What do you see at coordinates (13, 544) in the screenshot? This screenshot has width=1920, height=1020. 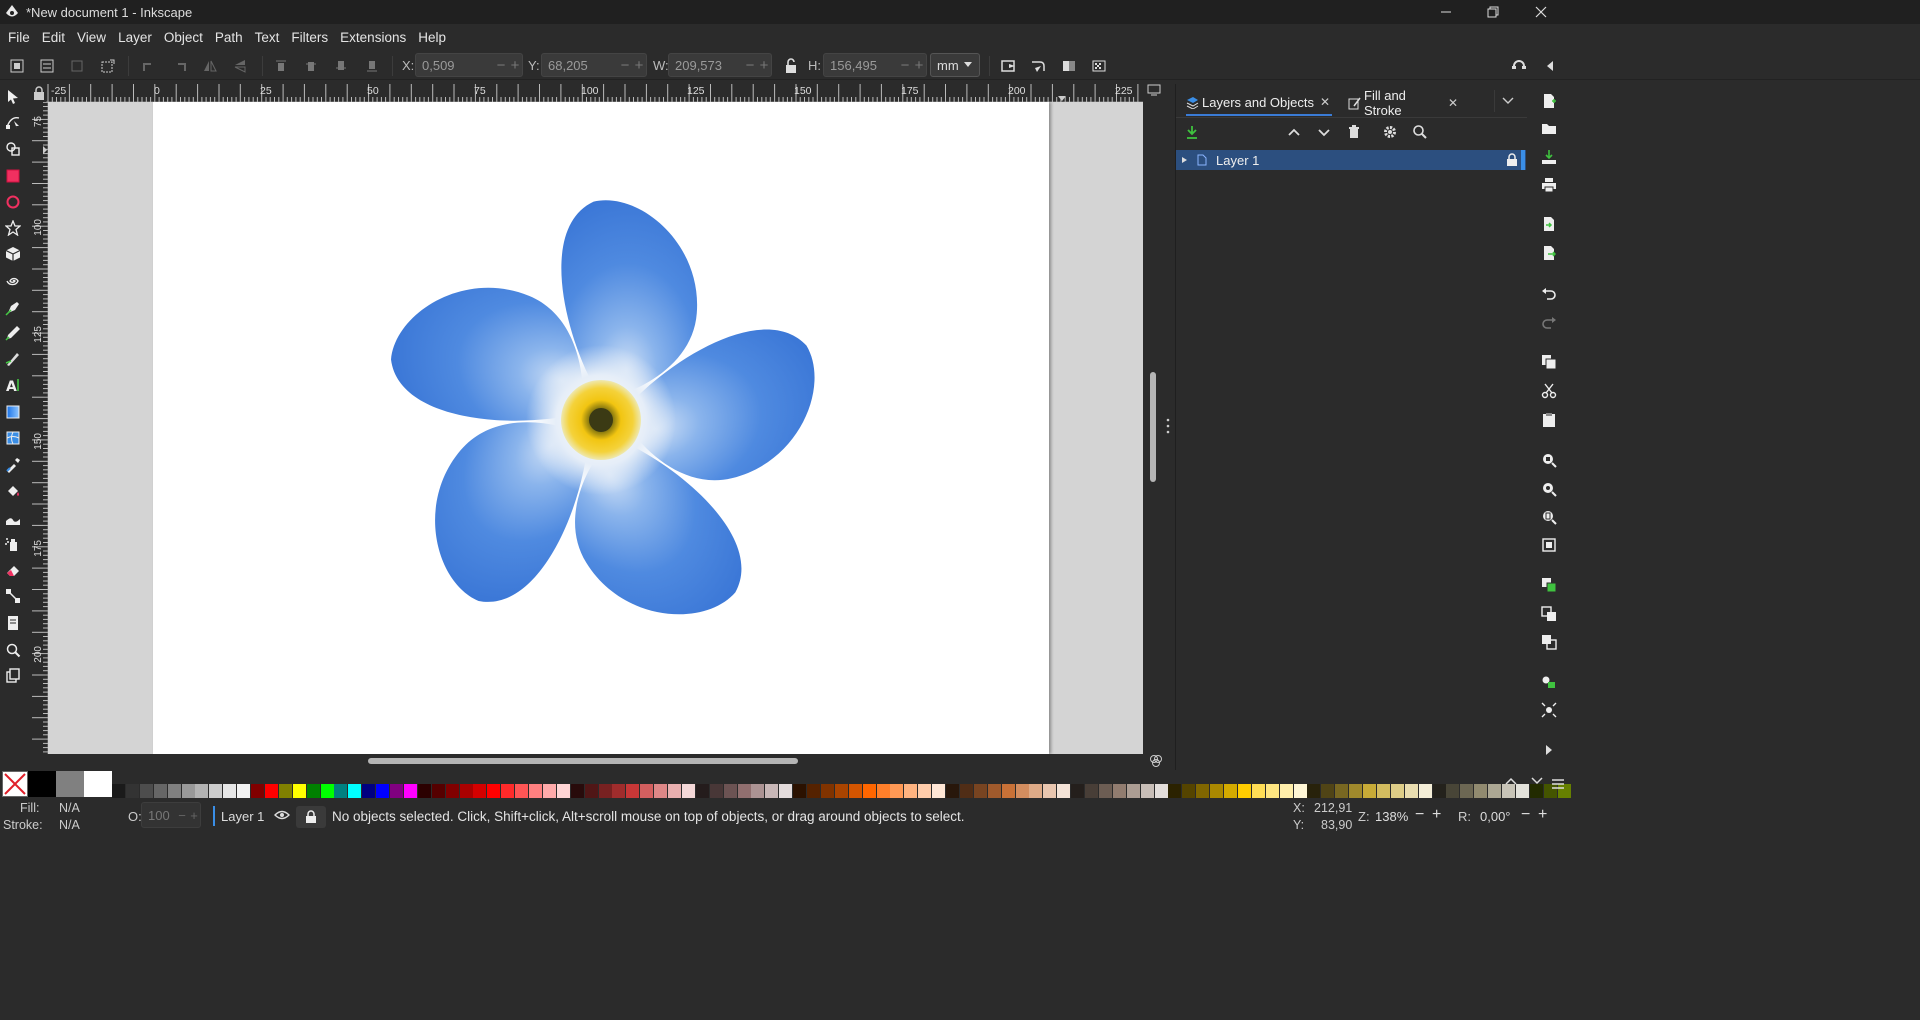 I see `spray-tool-icon` at bounding box center [13, 544].